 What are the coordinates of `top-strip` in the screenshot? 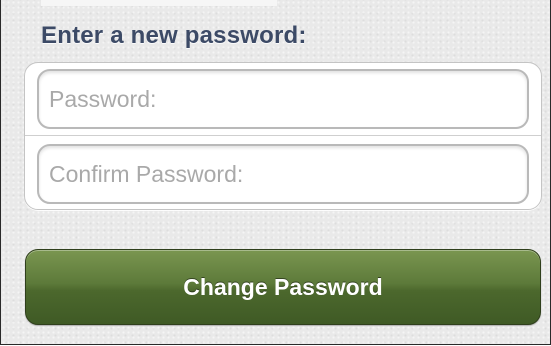 It's located at (159, 3).